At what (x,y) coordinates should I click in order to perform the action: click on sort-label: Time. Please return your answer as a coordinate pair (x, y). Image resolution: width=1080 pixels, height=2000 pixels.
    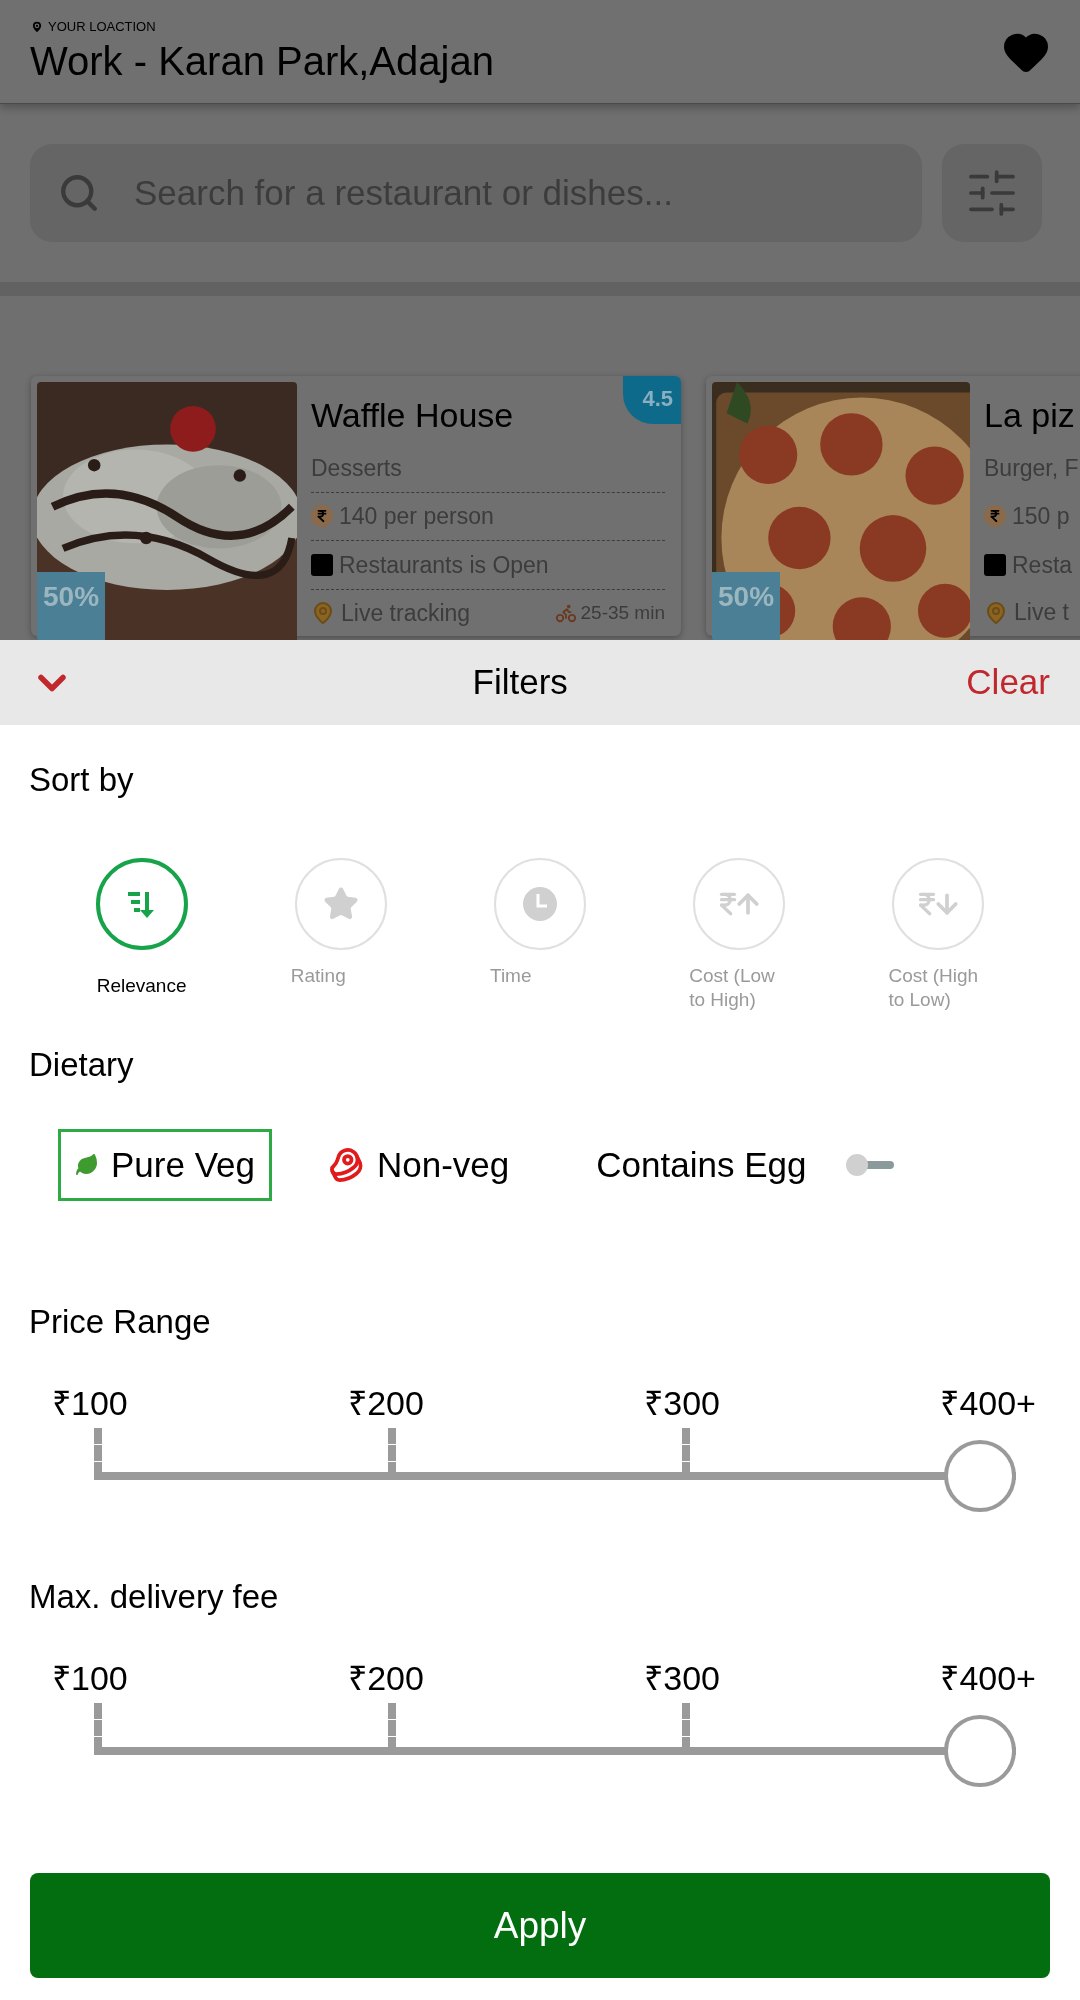
    Looking at the image, I should click on (511, 976).